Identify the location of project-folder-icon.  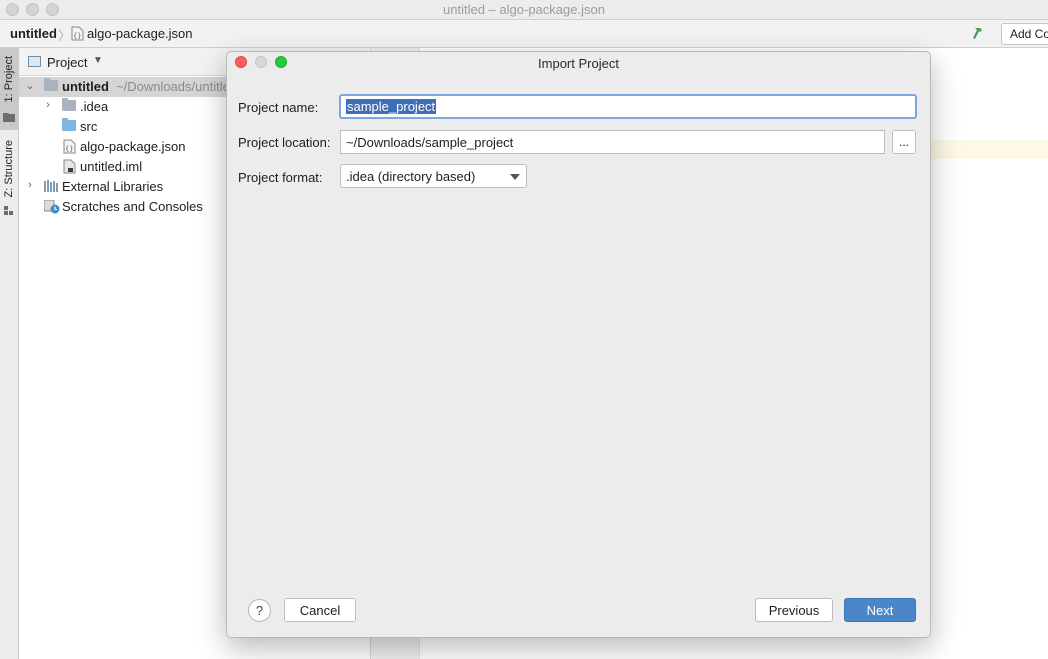
(9, 117).